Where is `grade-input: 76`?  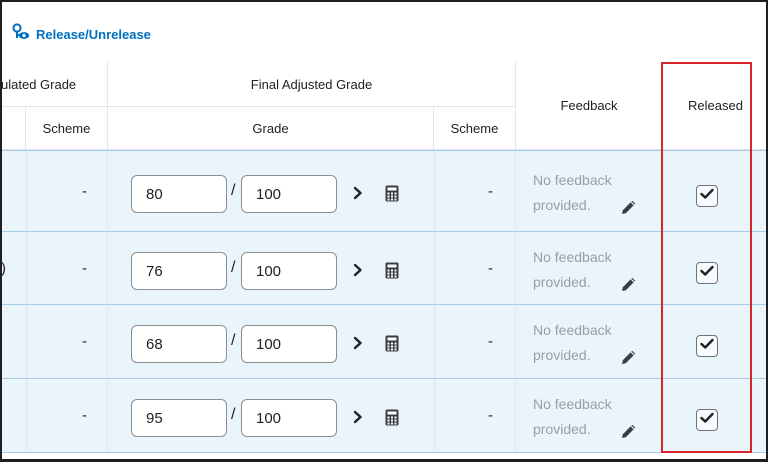 grade-input: 76 is located at coordinates (179, 271).